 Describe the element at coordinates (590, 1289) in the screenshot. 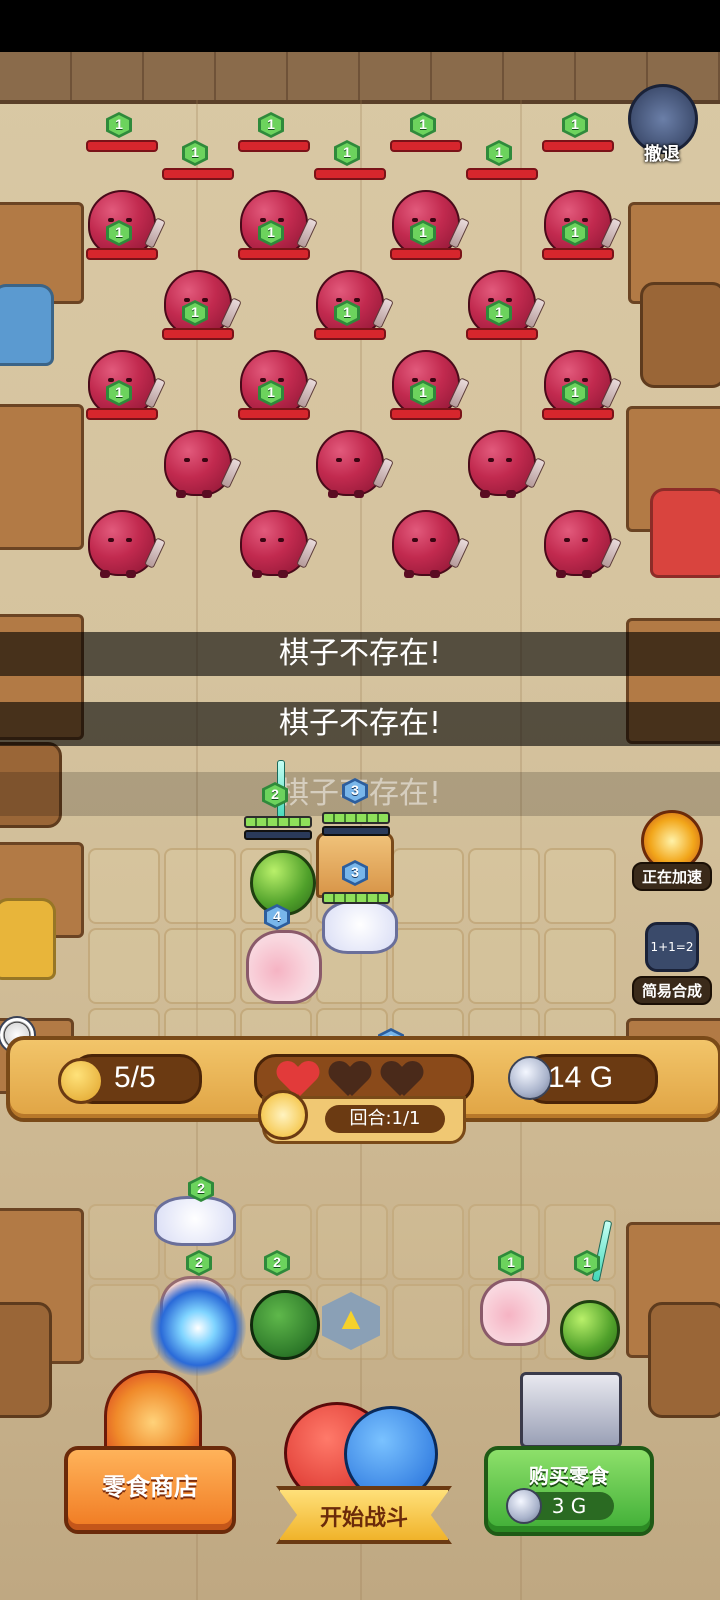

I see `lollipop-unit` at that location.